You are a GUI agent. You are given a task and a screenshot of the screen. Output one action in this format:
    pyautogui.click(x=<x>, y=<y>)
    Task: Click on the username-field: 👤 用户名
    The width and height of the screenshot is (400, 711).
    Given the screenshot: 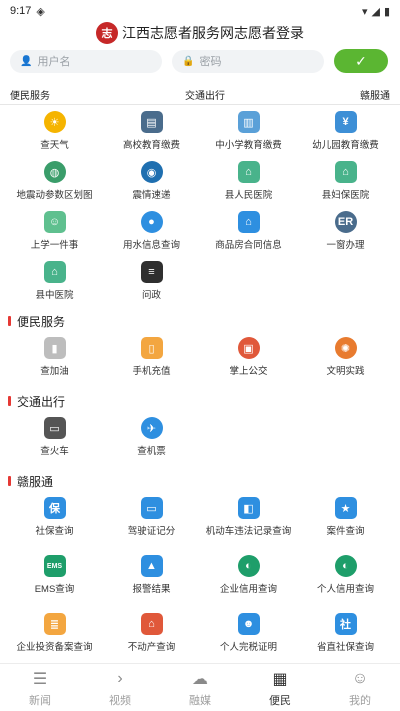 What is the action you would take?
    pyautogui.click(x=86, y=61)
    